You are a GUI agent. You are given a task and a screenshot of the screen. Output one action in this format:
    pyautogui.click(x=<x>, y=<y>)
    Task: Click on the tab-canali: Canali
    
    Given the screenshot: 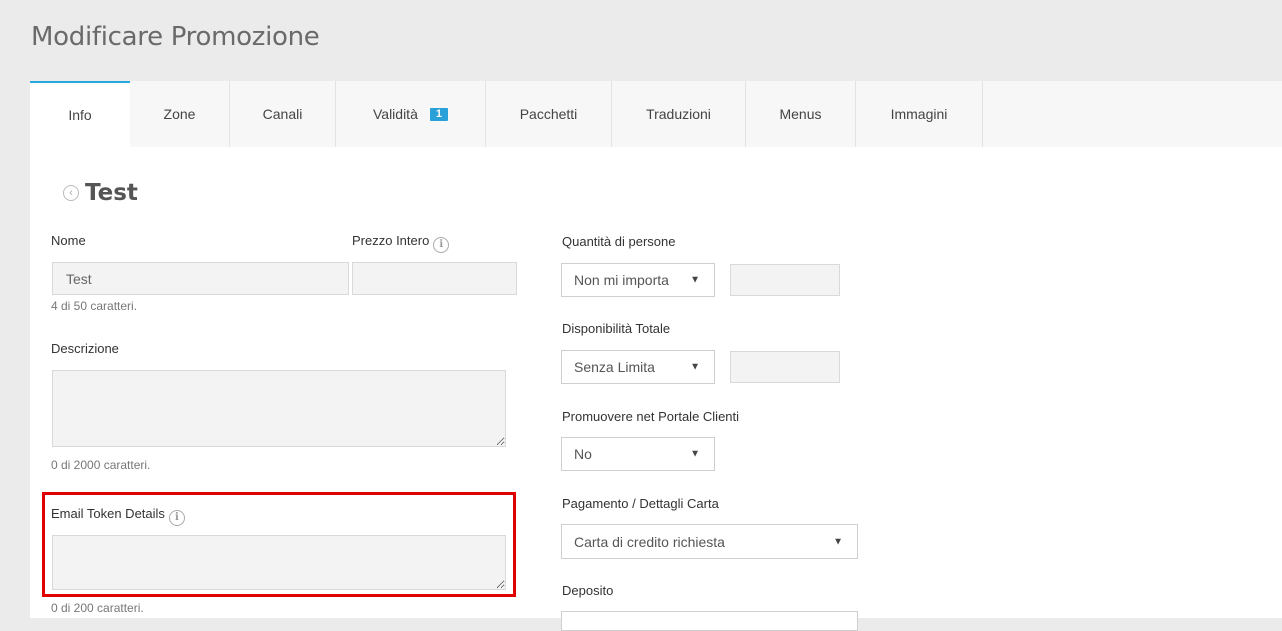 What is the action you would take?
    pyautogui.click(x=283, y=114)
    